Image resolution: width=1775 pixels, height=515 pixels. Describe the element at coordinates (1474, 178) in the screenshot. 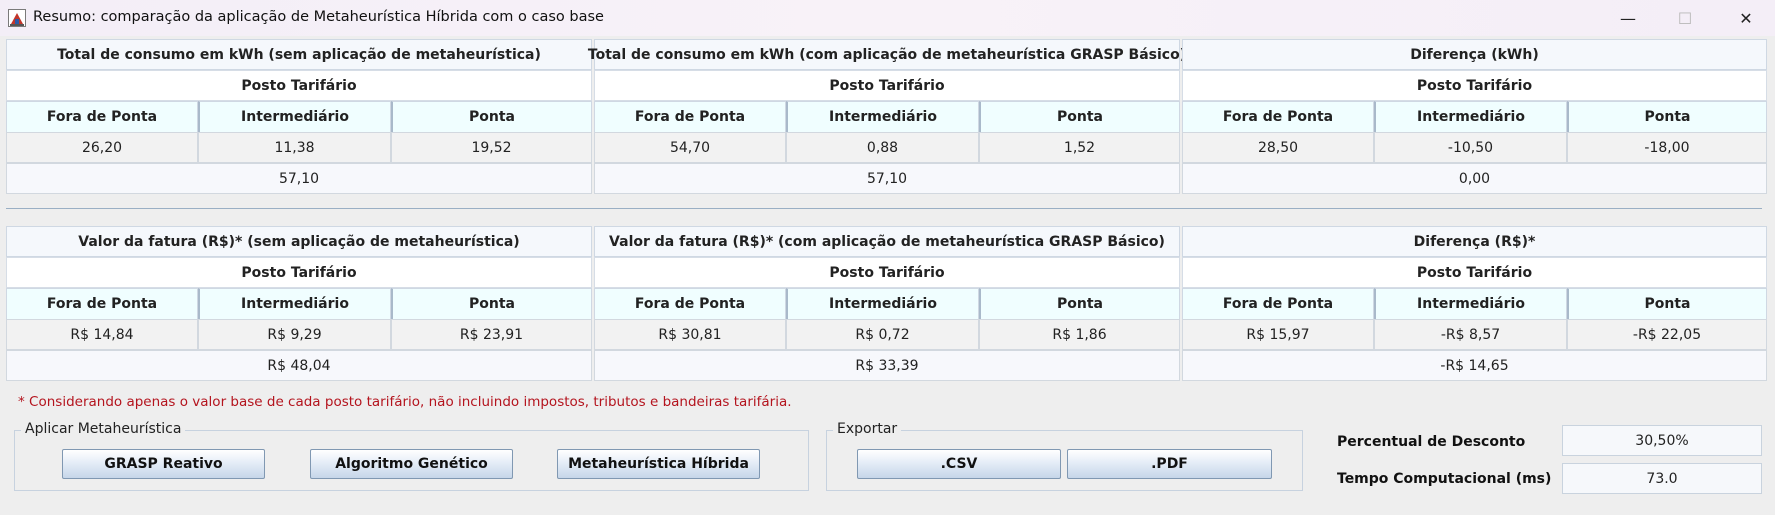

I see `total-cell: 0,00` at that location.